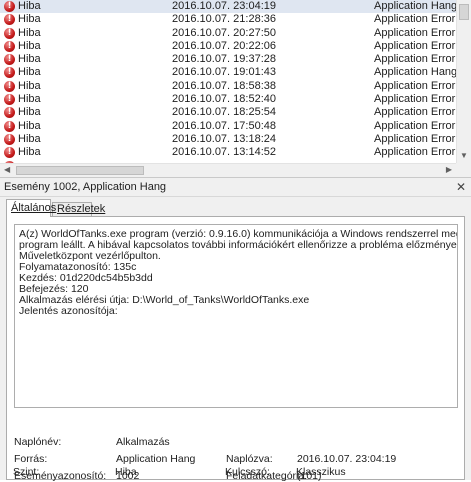  What do you see at coordinates (224, 45) in the screenshot?
I see `event-date: 2016.10.07. 20:22:06` at bounding box center [224, 45].